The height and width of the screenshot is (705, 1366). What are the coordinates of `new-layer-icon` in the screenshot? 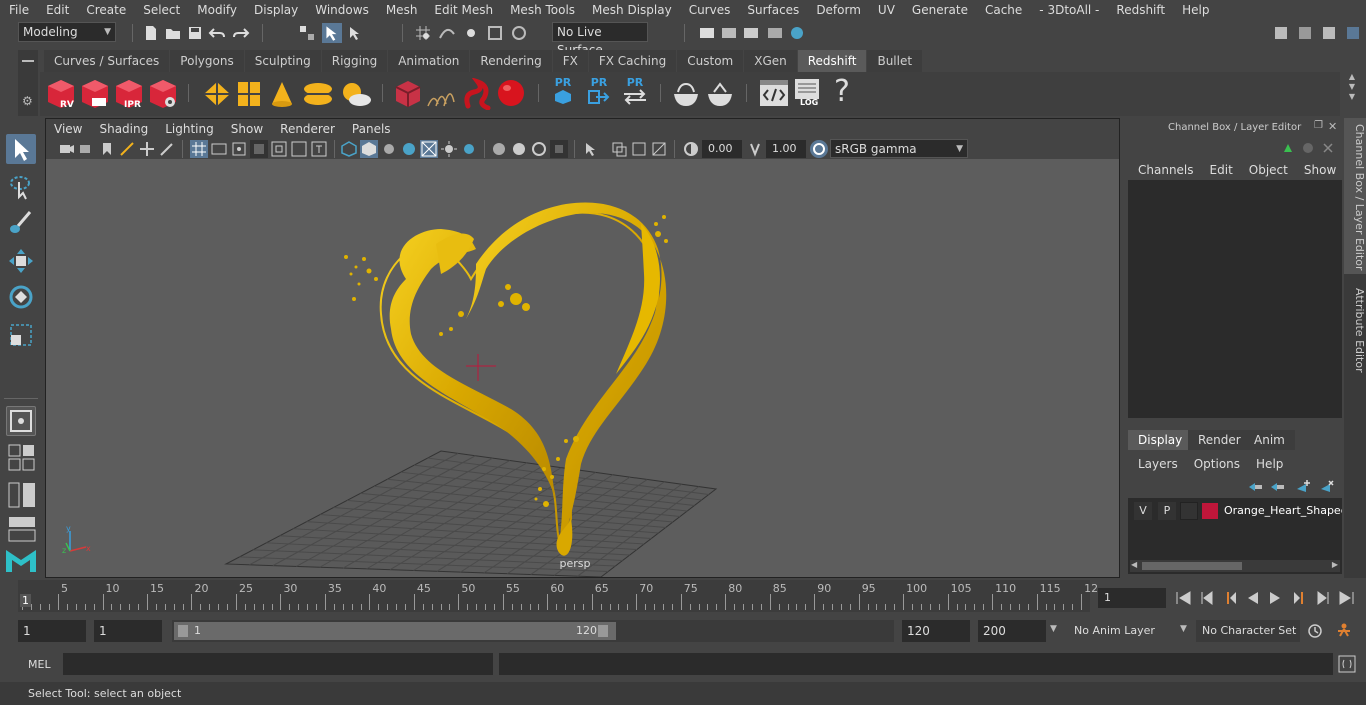 It's located at (1303, 487).